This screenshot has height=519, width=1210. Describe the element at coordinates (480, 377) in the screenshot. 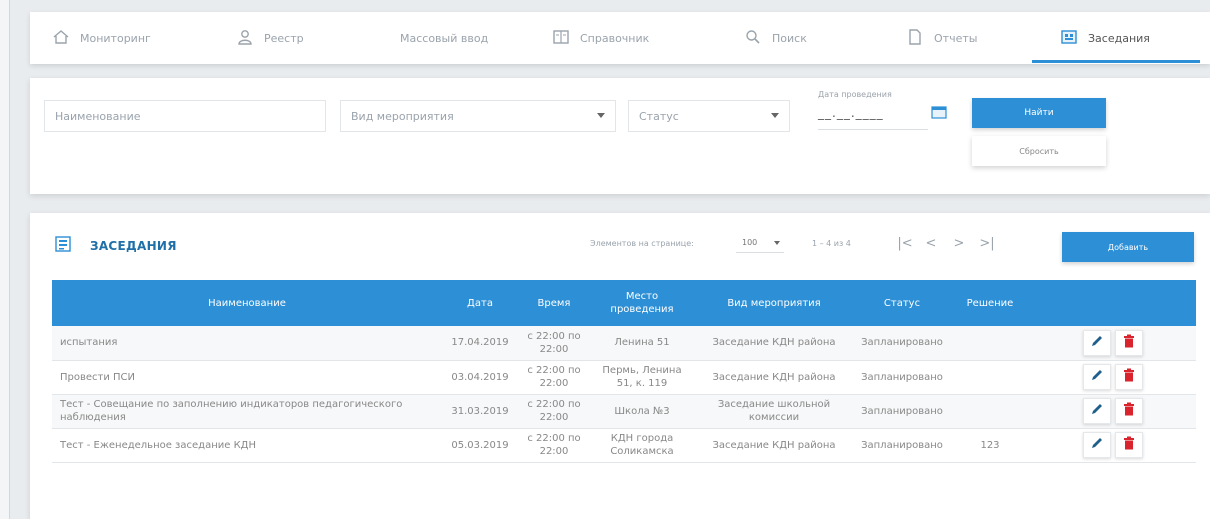

I see `cell-date: 03.04.2019` at that location.